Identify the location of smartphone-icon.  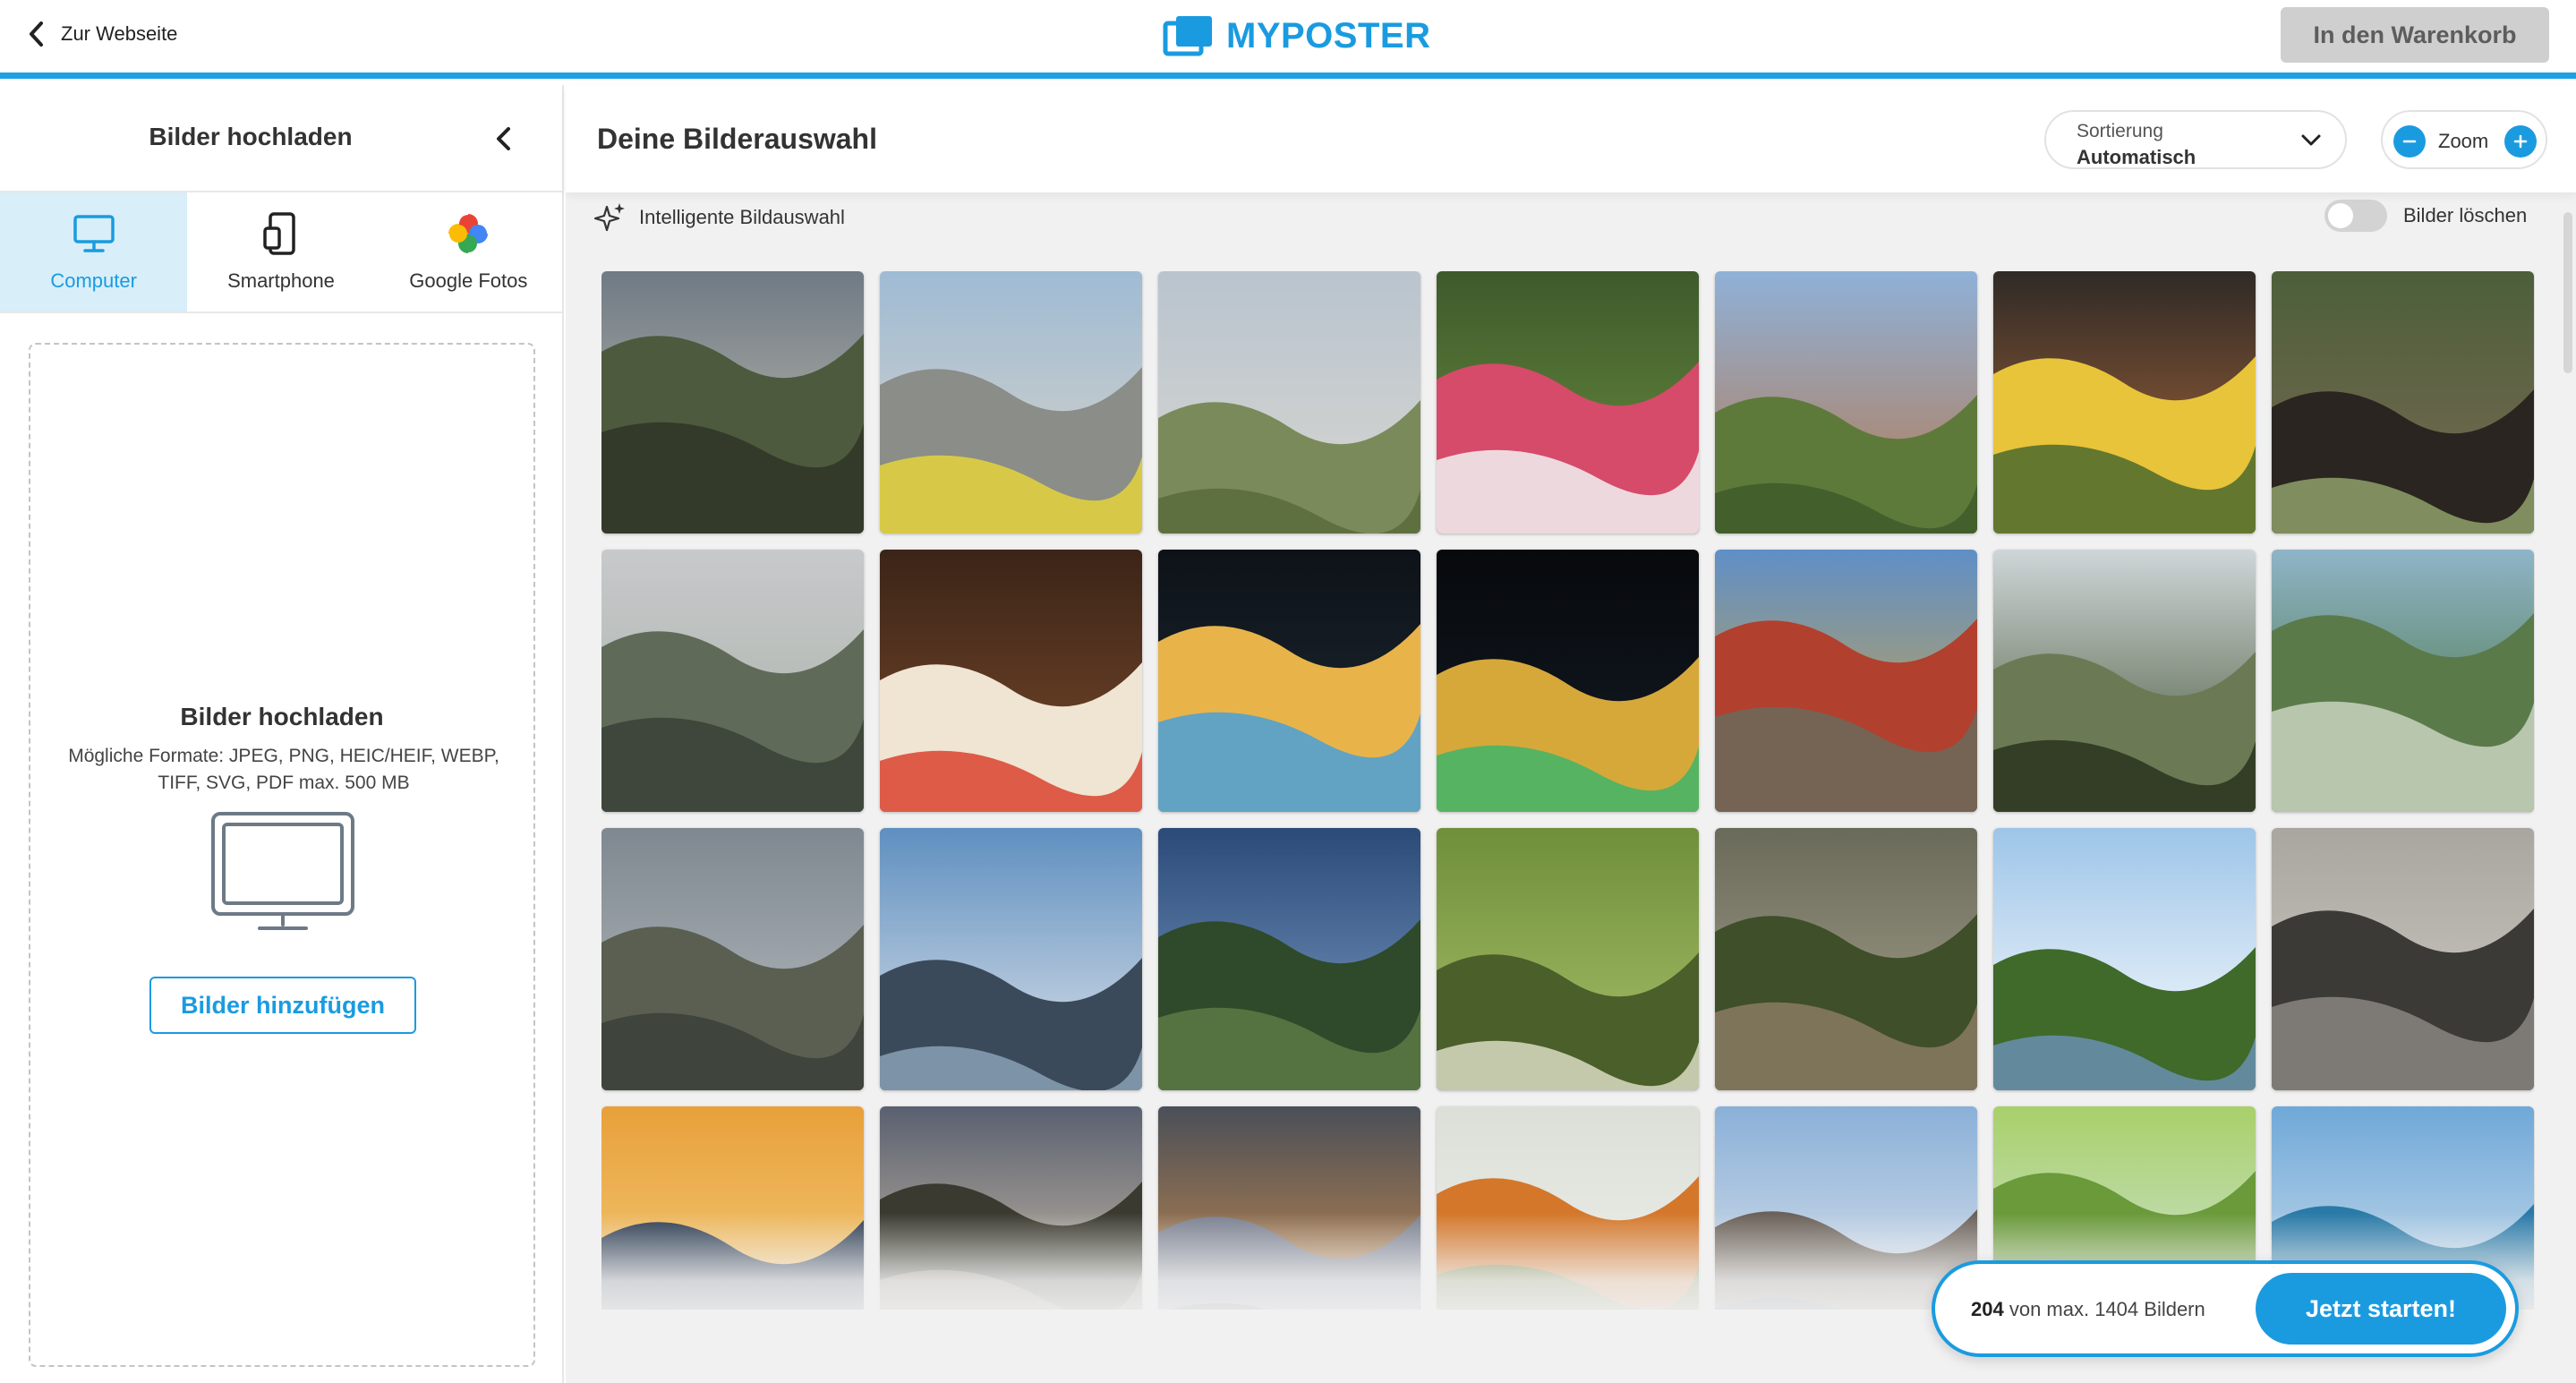
(279, 233).